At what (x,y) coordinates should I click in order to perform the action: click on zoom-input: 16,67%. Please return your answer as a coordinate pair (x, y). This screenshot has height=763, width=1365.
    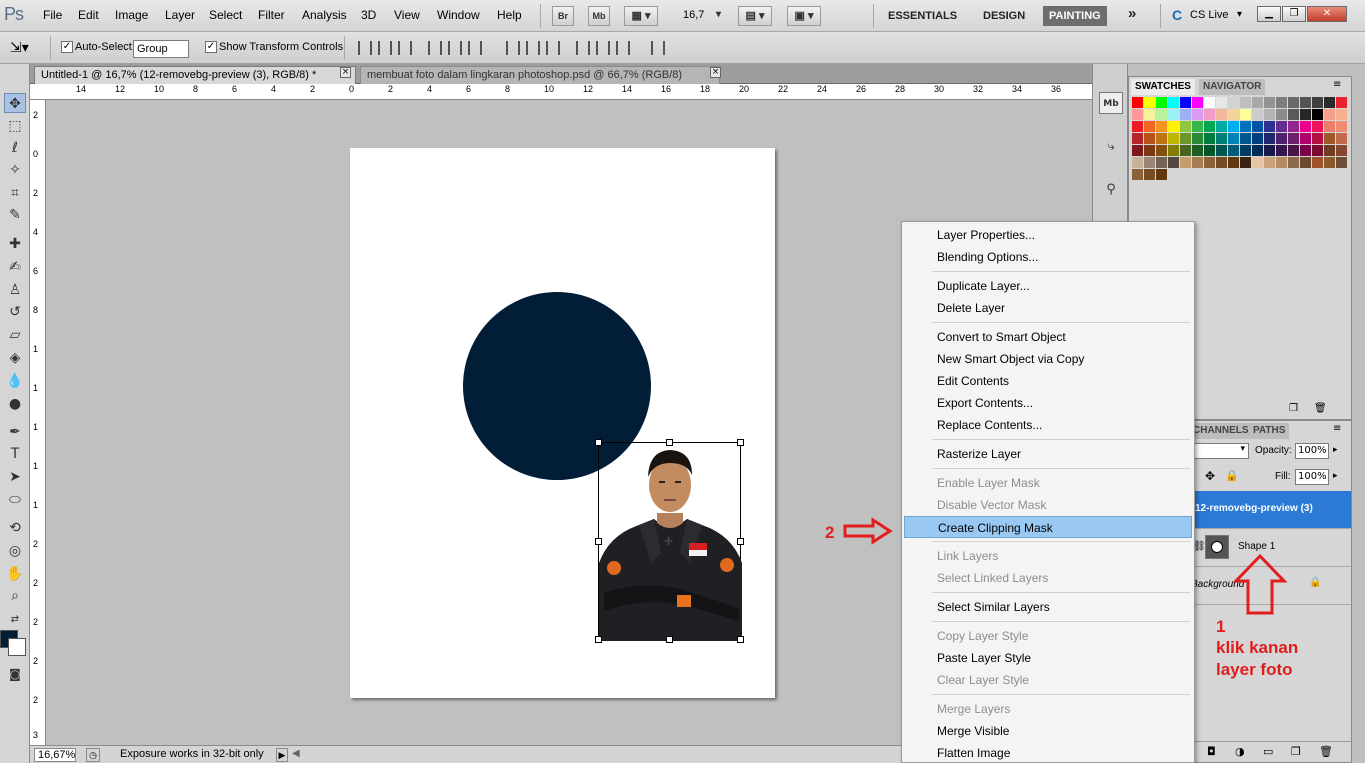
    Looking at the image, I should click on (55, 755).